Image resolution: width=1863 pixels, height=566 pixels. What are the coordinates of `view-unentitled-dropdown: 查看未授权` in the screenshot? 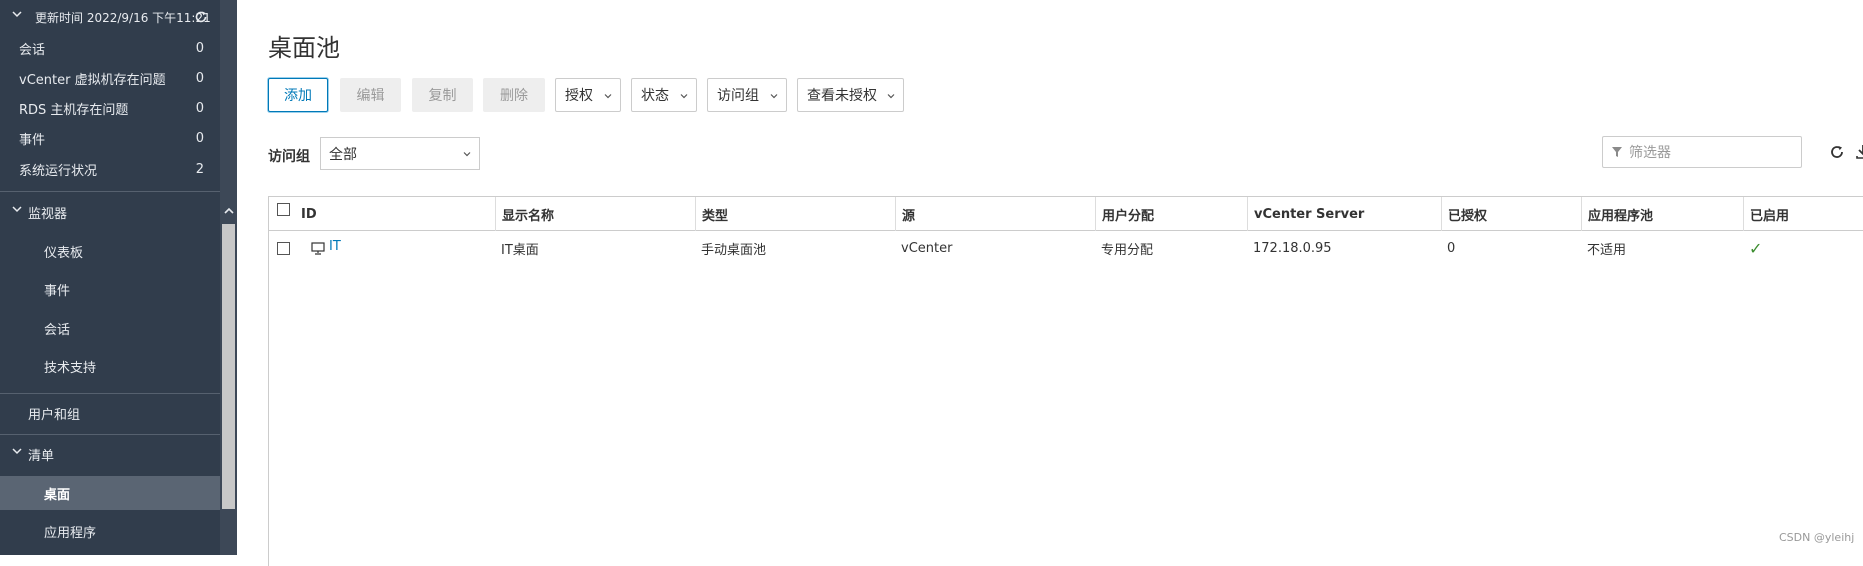 It's located at (850, 95).